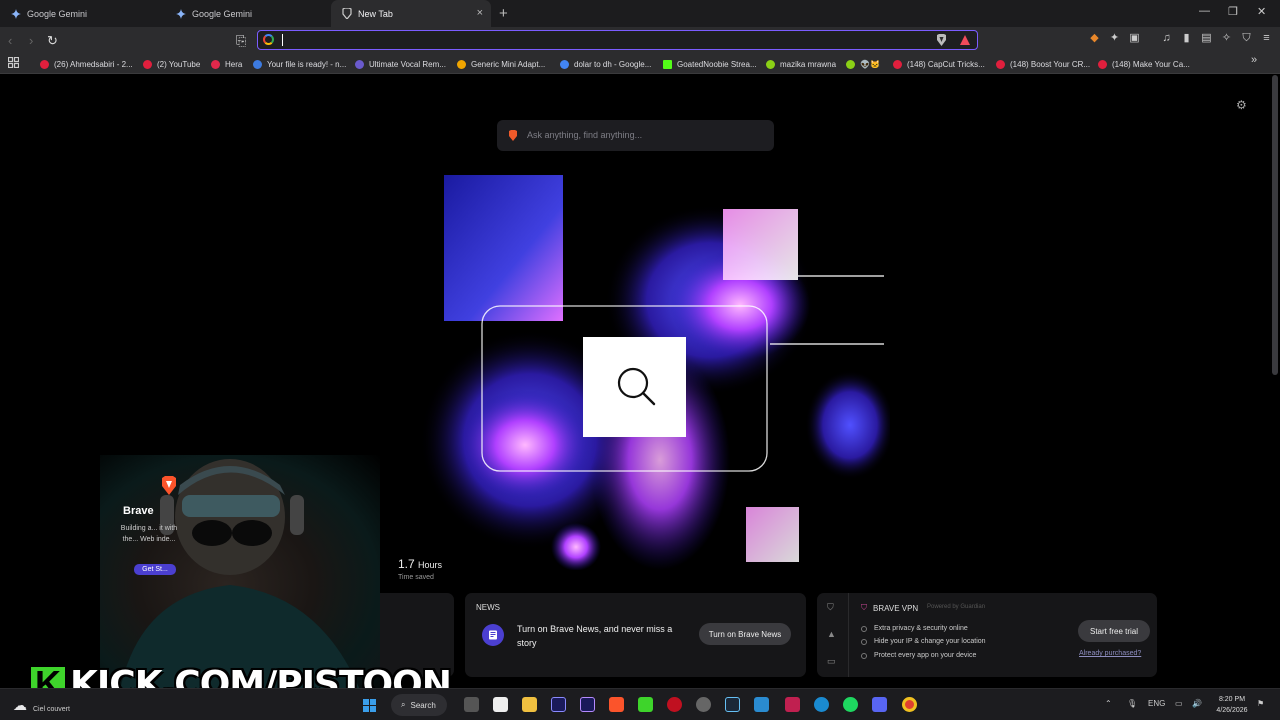 The width and height of the screenshot is (1280, 720). What do you see at coordinates (461, 64) in the screenshot?
I see `adapter-icon` at bounding box center [461, 64].